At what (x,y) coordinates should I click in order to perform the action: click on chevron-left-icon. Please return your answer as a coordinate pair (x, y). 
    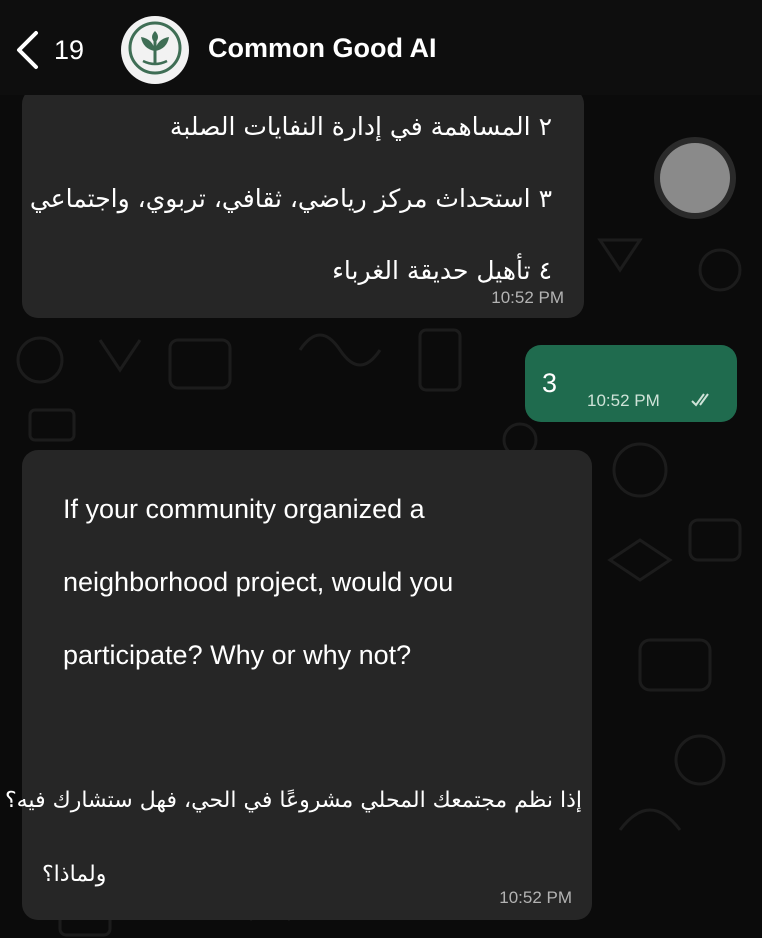
    Looking at the image, I should click on (27, 50).